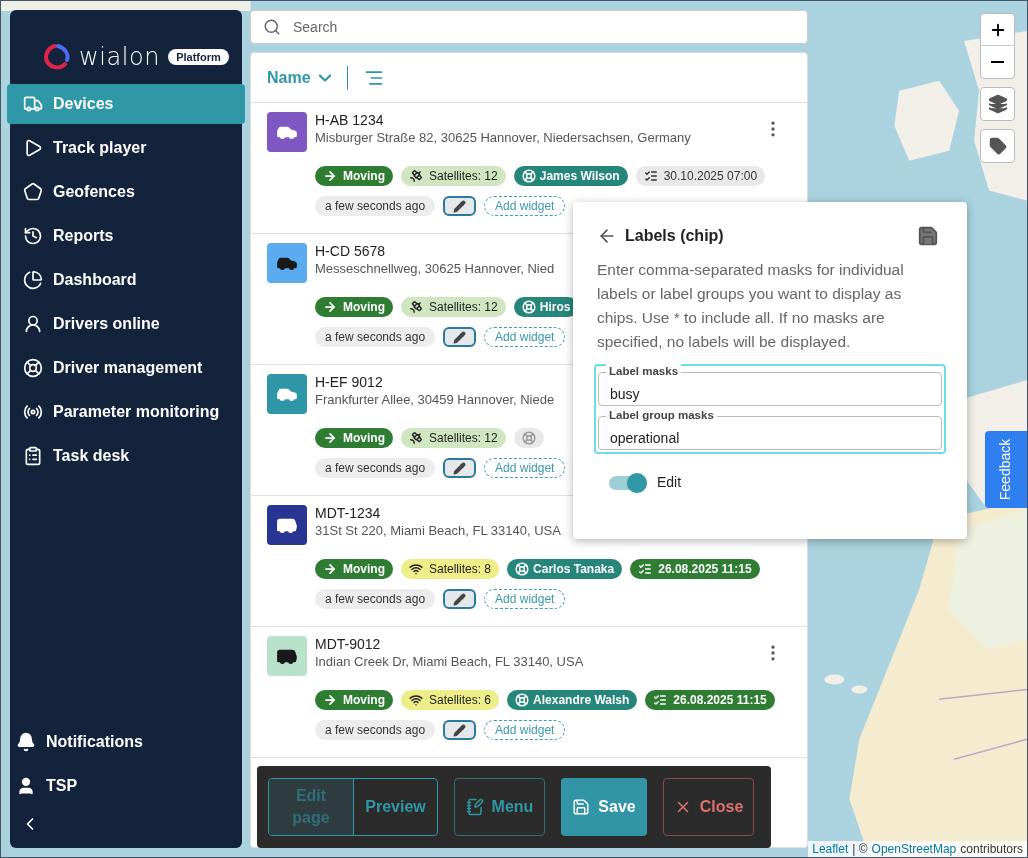 This screenshot has width=1028, height=858. Describe the element at coordinates (33, 280) in the screenshot. I see `pie-chart-icon` at that location.